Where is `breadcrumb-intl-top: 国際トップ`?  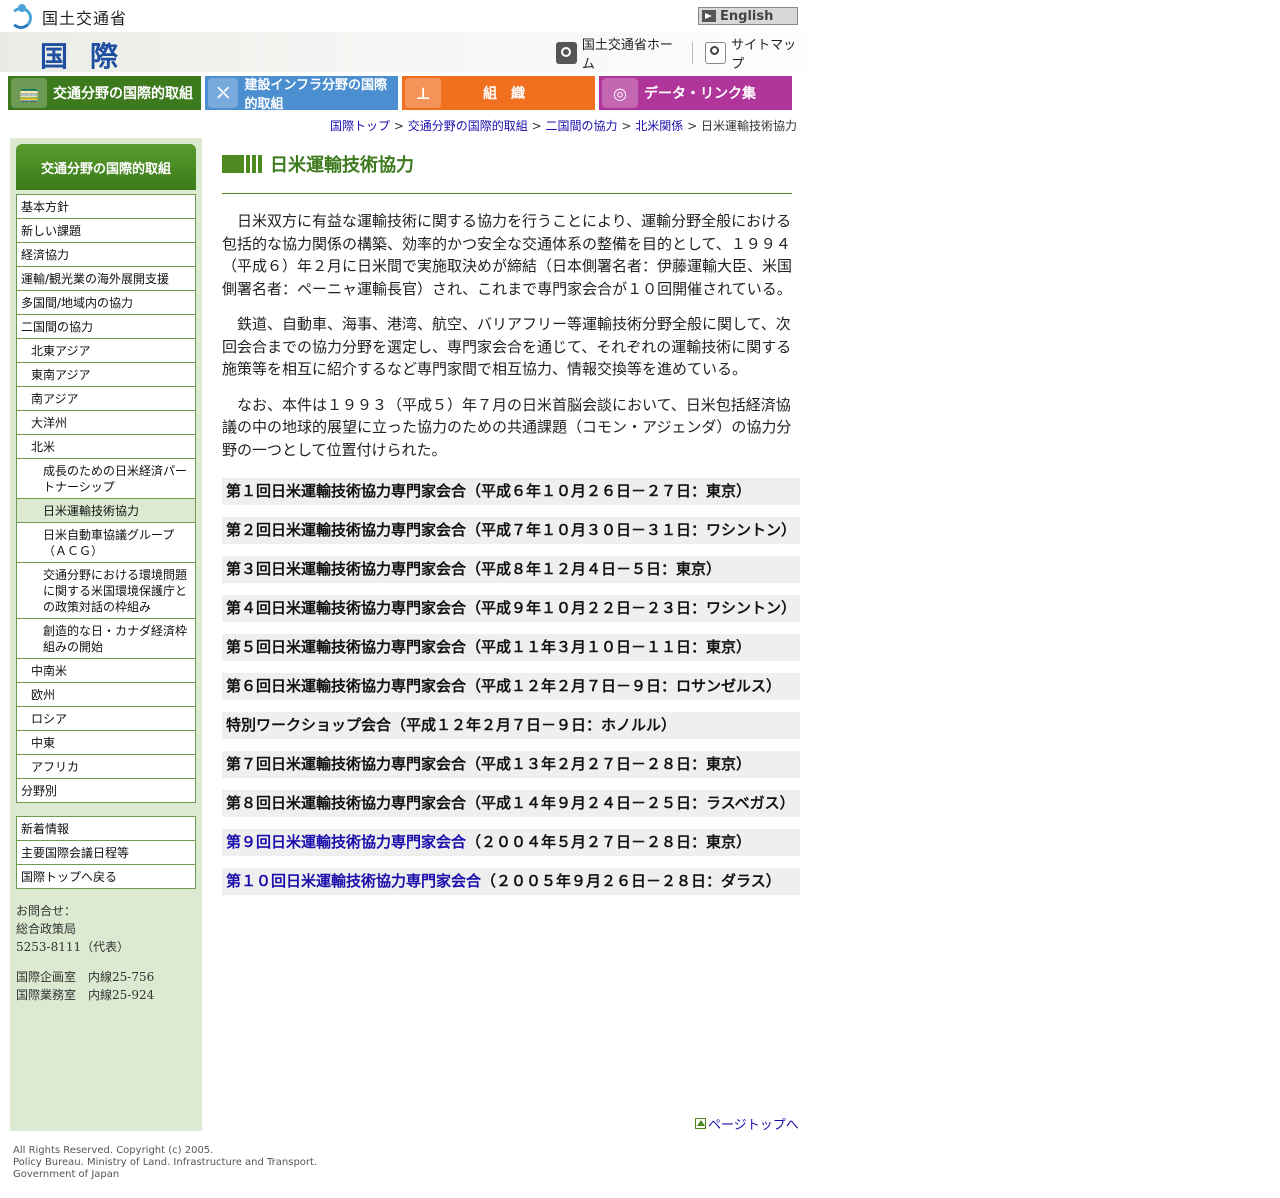
breadcrumb-intl-top: 国際トップ is located at coordinates (360, 126).